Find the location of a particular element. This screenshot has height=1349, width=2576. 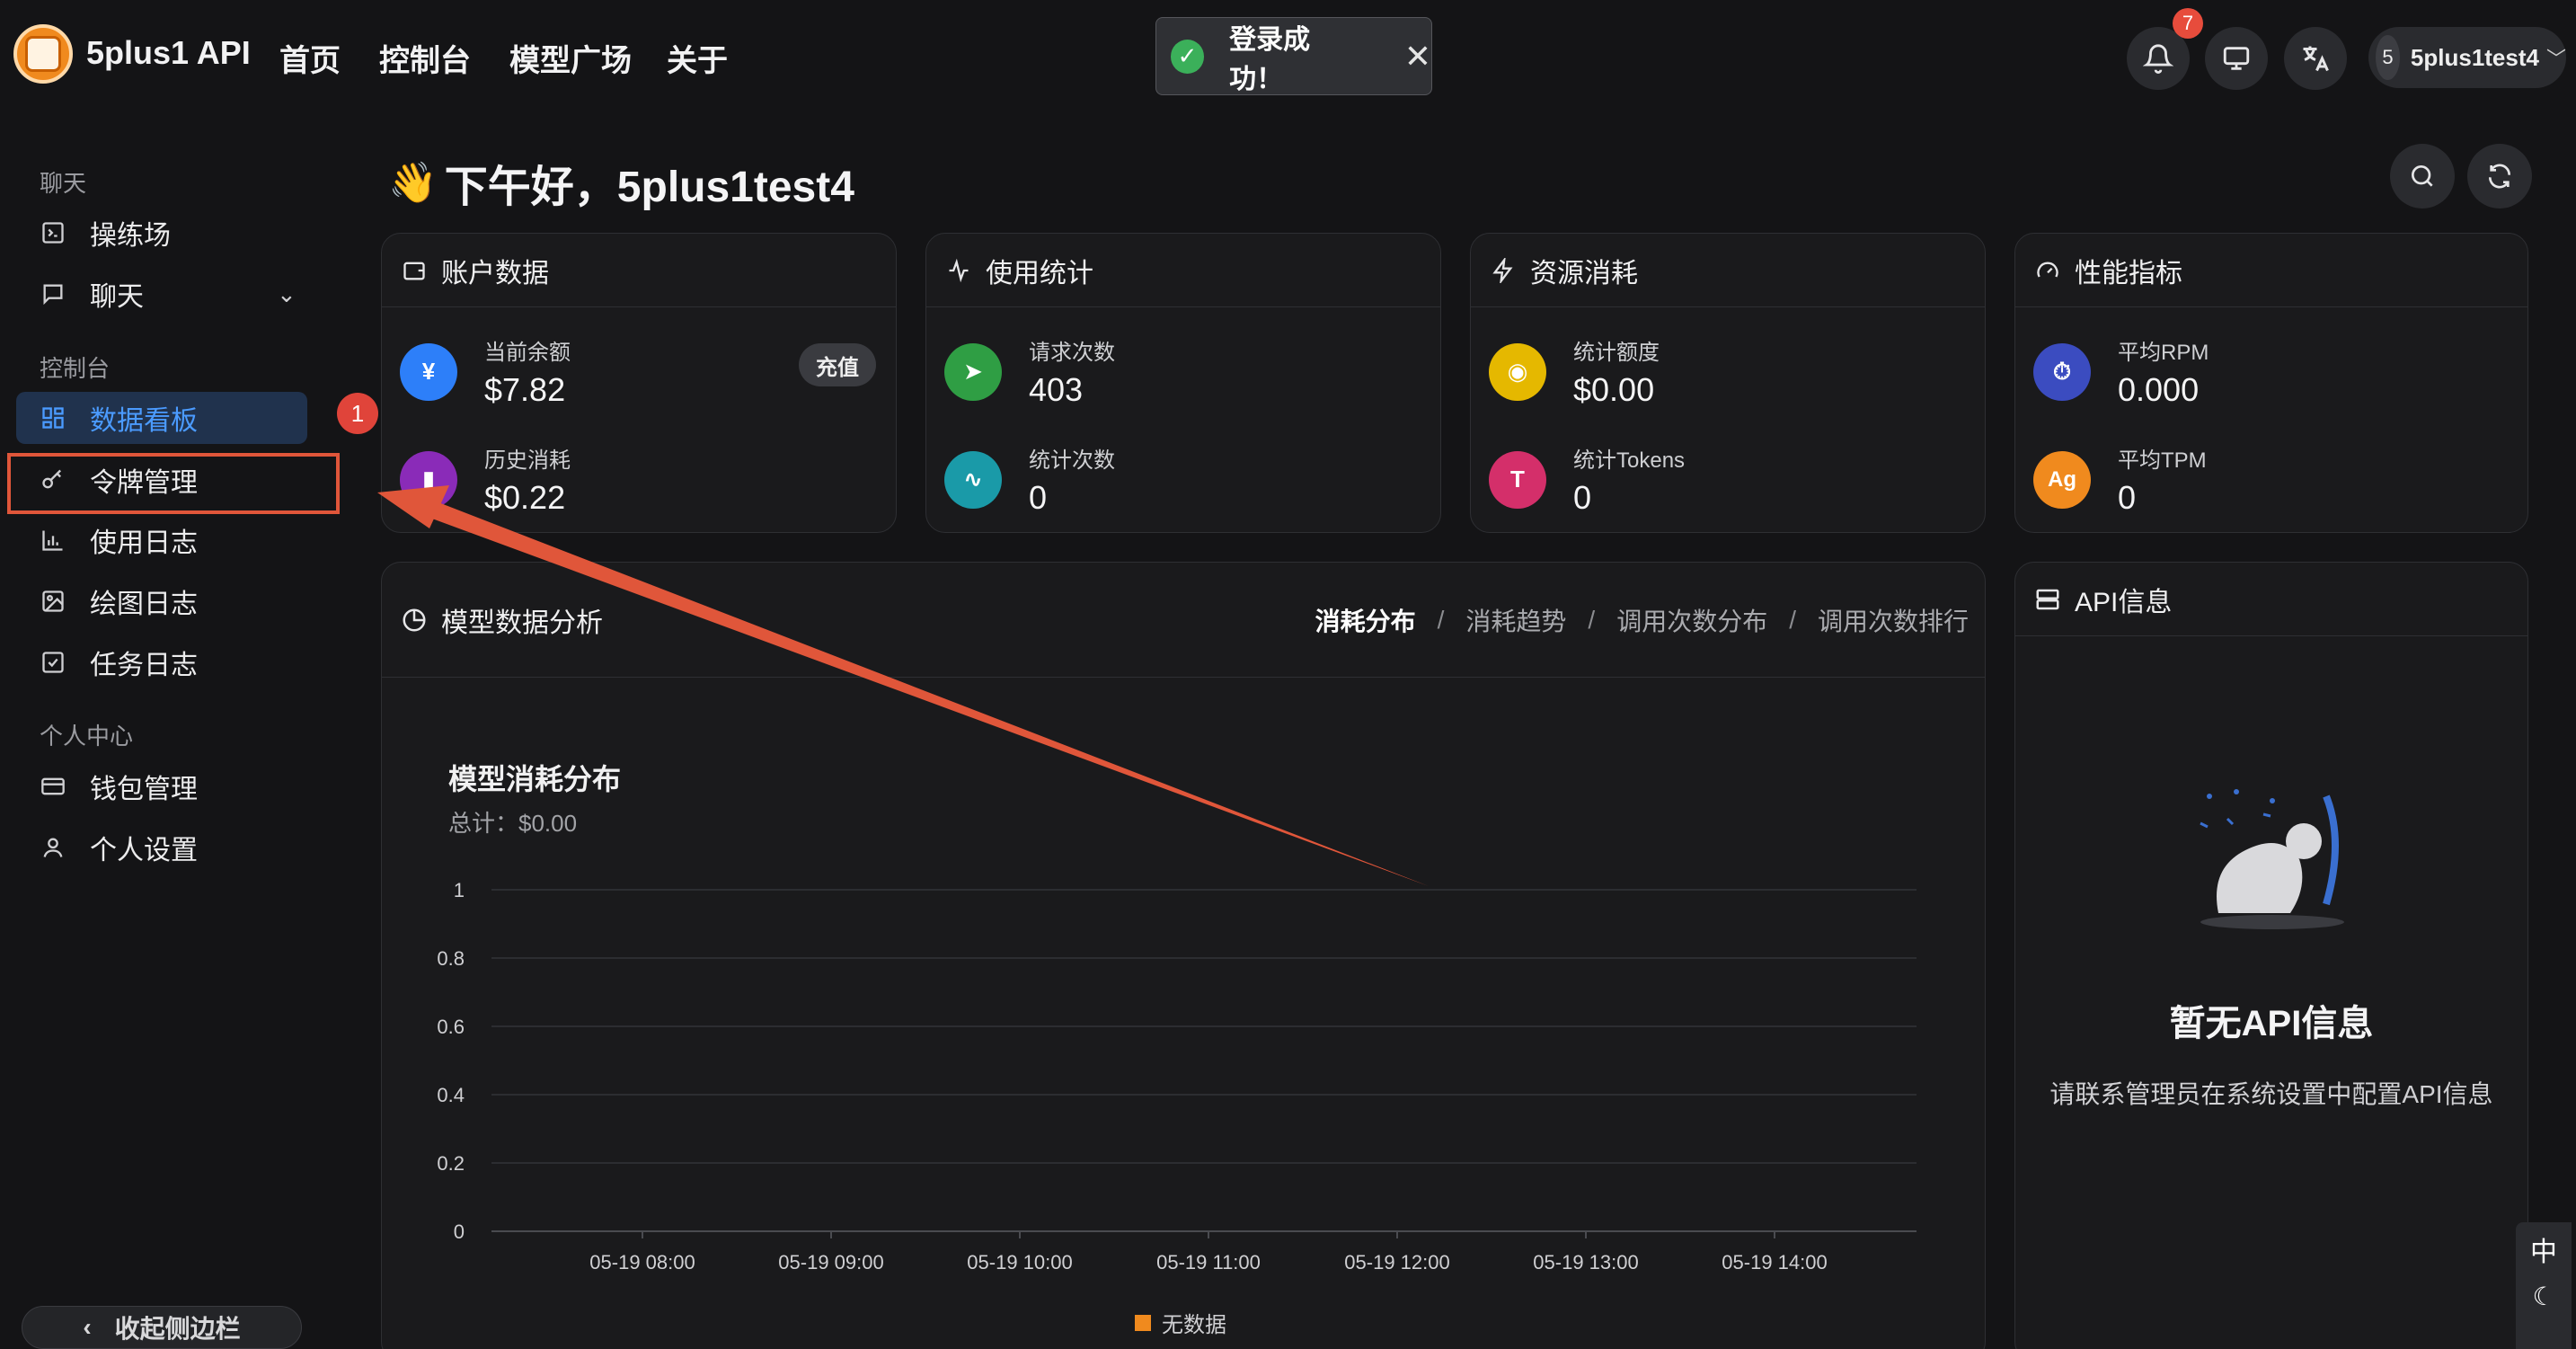

pie-chart-icon is located at coordinates (414, 621).